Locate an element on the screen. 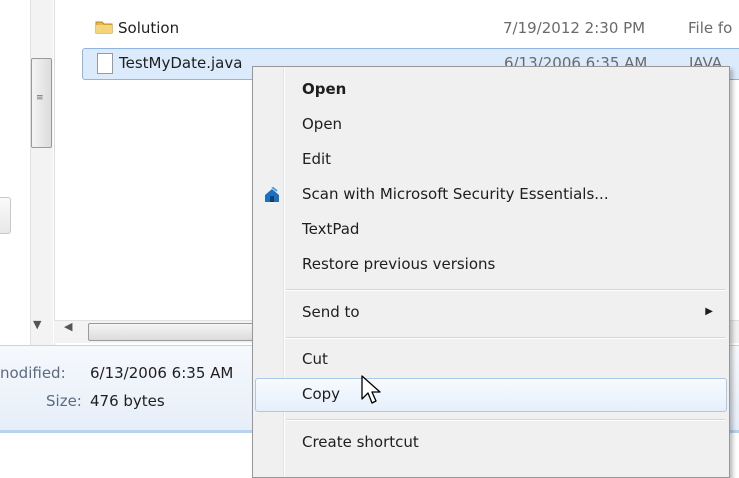 The image size is (739, 478). menu-item-label: Send to is located at coordinates (331, 312).